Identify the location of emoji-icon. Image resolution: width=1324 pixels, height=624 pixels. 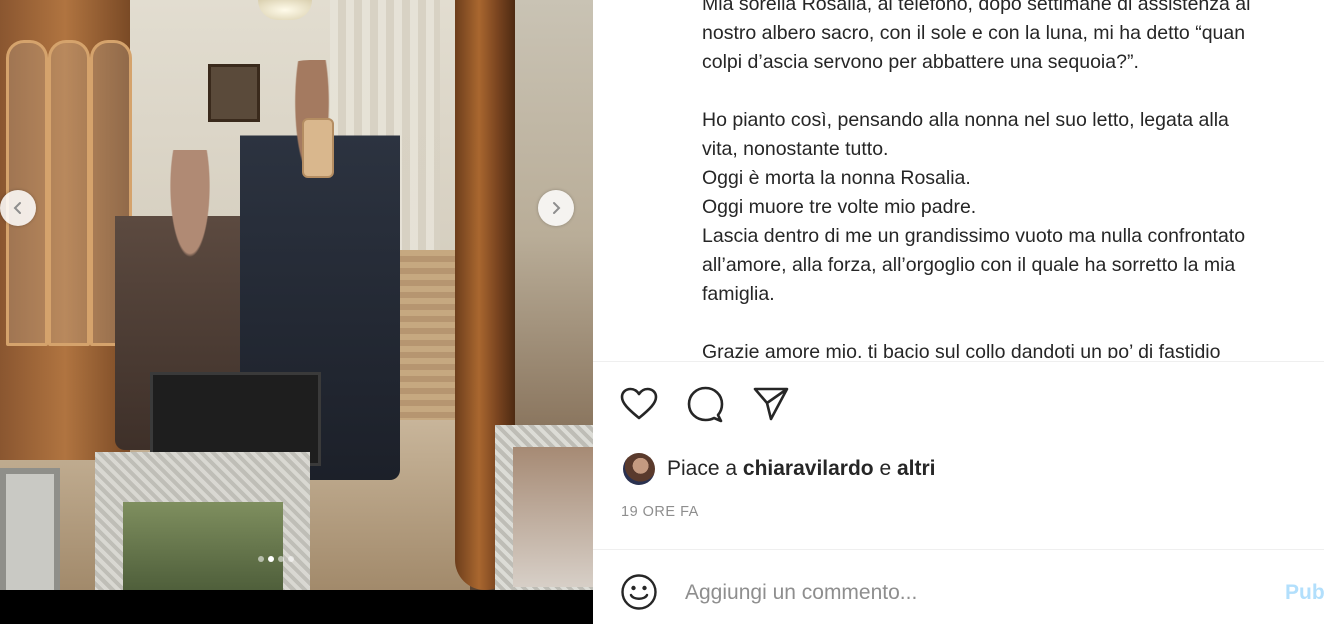
(639, 592).